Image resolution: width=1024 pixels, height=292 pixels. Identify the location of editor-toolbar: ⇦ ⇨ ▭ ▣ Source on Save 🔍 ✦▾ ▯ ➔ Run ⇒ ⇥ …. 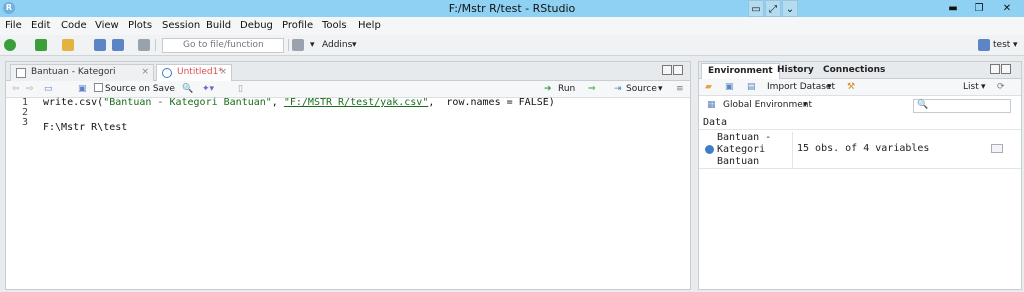
(348, 89).